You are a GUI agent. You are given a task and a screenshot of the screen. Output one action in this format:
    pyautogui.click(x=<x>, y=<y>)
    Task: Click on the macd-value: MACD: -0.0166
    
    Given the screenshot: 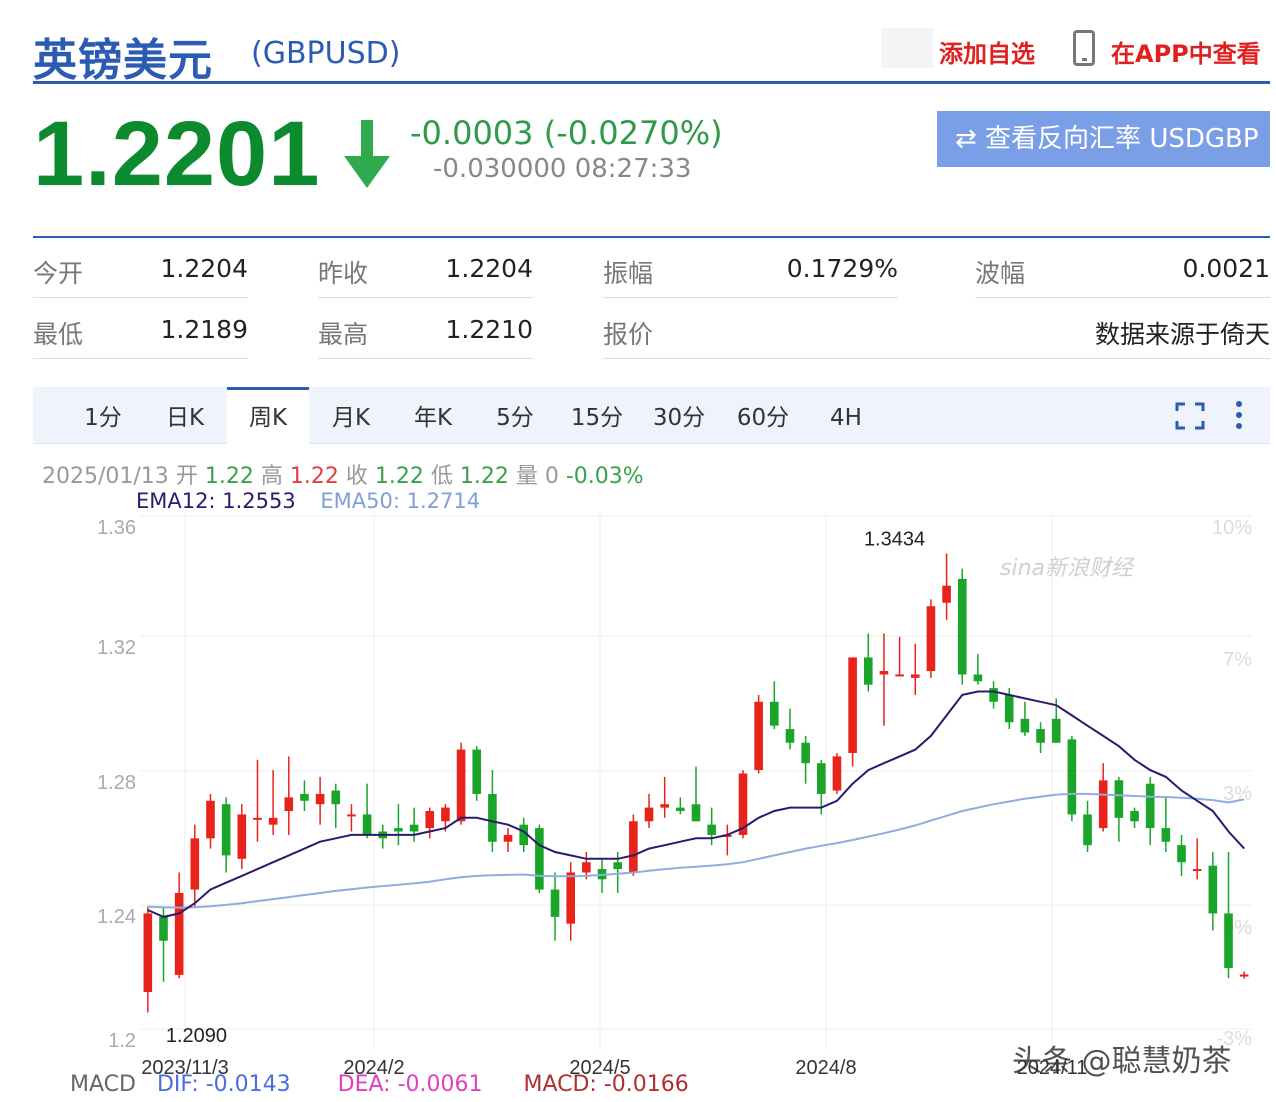 What is the action you would take?
    pyautogui.click(x=606, y=1084)
    